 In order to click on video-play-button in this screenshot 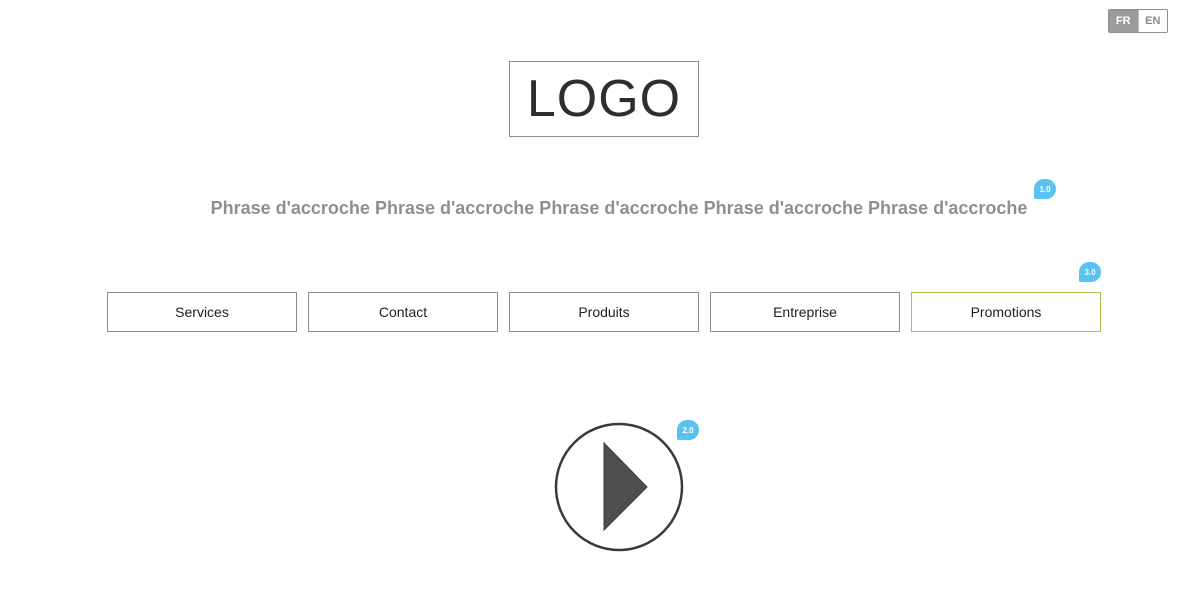, I will do `click(619, 487)`.